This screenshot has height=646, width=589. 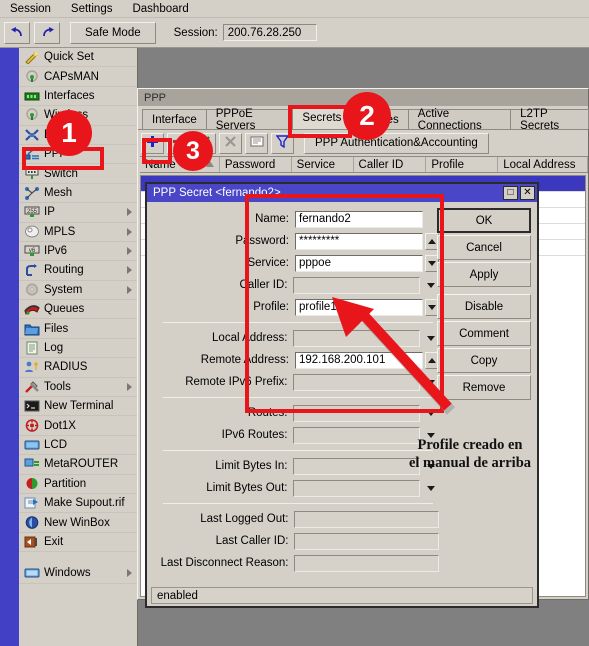 I want to click on redo-button, so click(x=47, y=32).